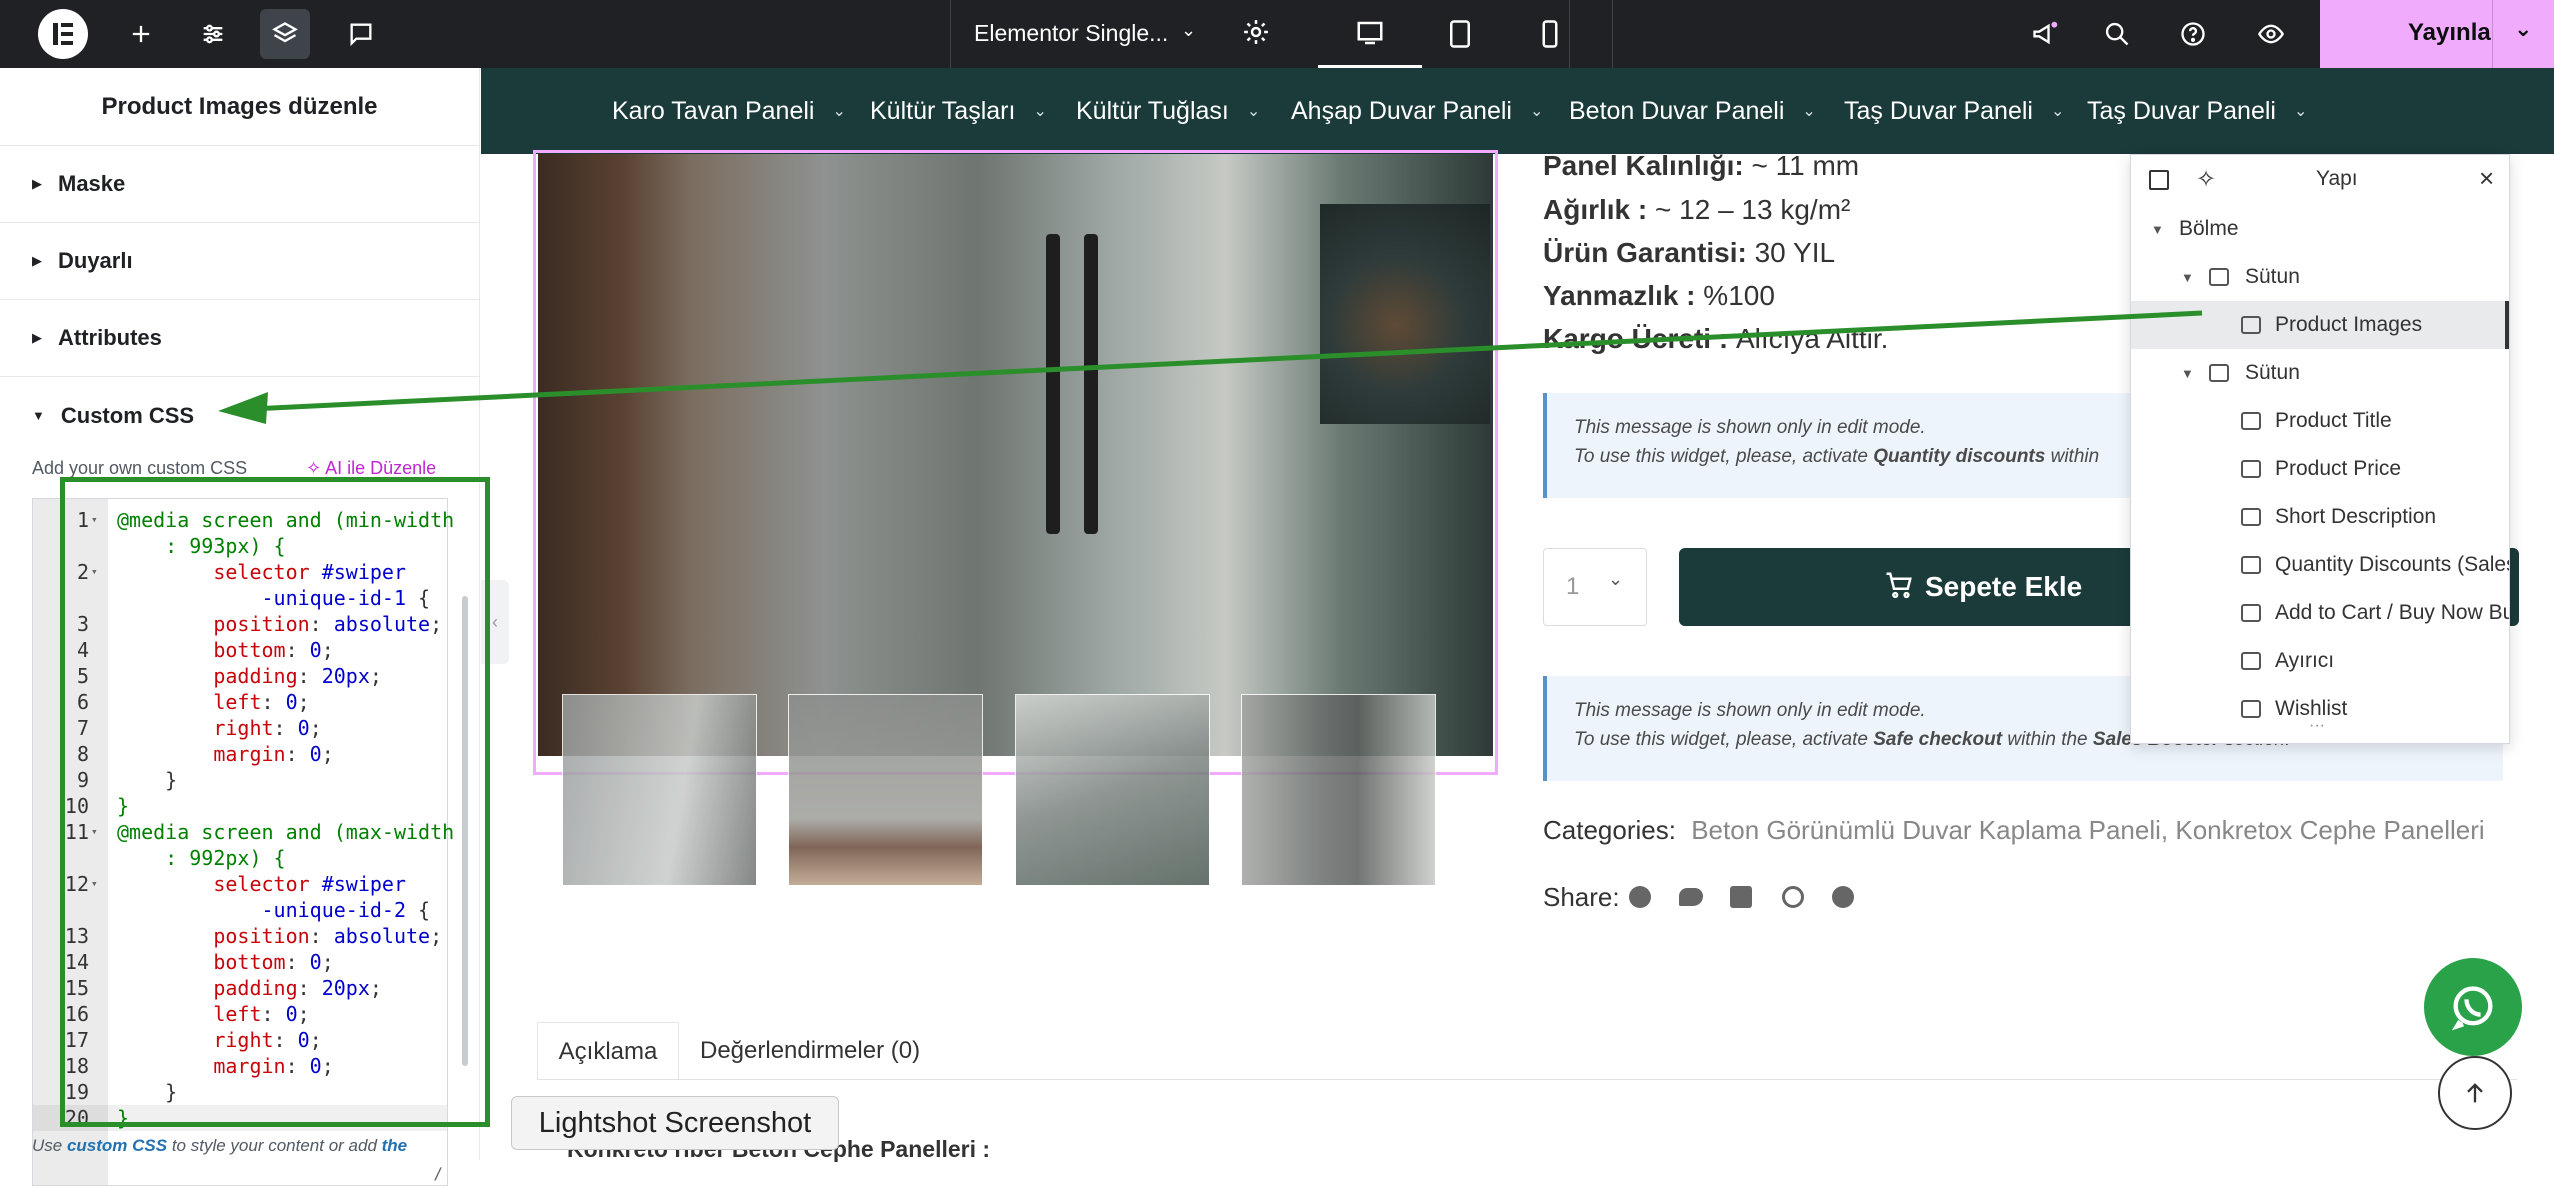 The width and height of the screenshot is (2554, 1186). Describe the element at coordinates (2449, 33) in the screenshot. I see `publish-label: Yayınla` at that location.